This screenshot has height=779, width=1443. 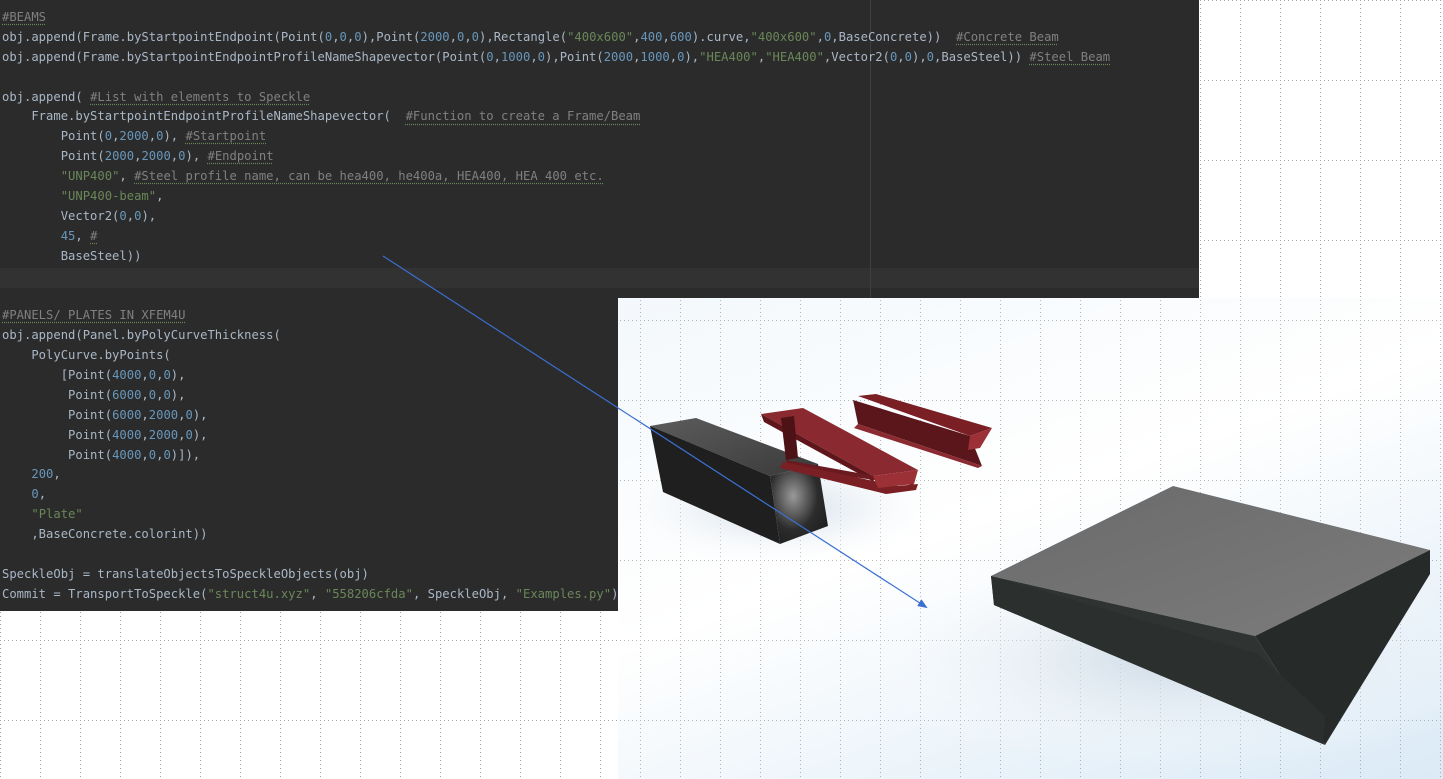 I want to click on code-token: ).curve,, so click(x=721, y=36).